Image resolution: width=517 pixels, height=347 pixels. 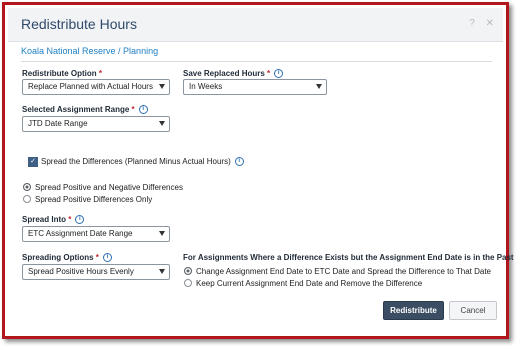 I want to click on save-replaced-hours-select: In Weeks, so click(x=255, y=87).